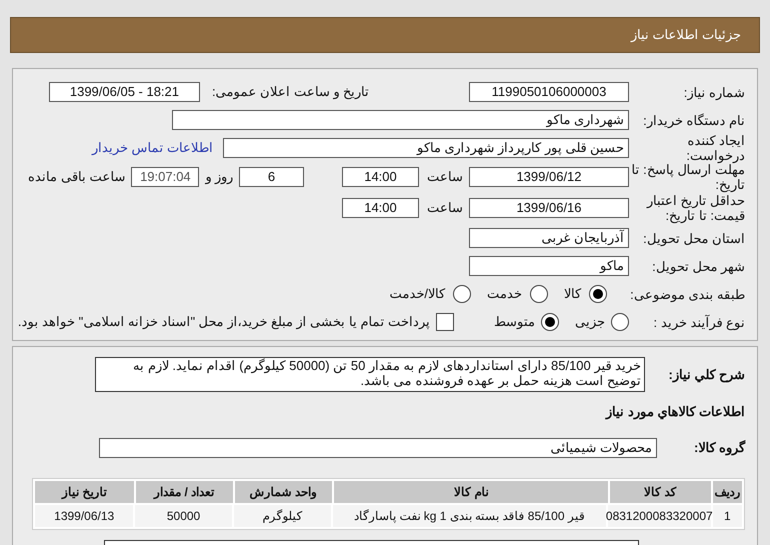 The image size is (770, 545). Describe the element at coordinates (183, 515) in the screenshot. I see `table-cell: 50000` at that location.